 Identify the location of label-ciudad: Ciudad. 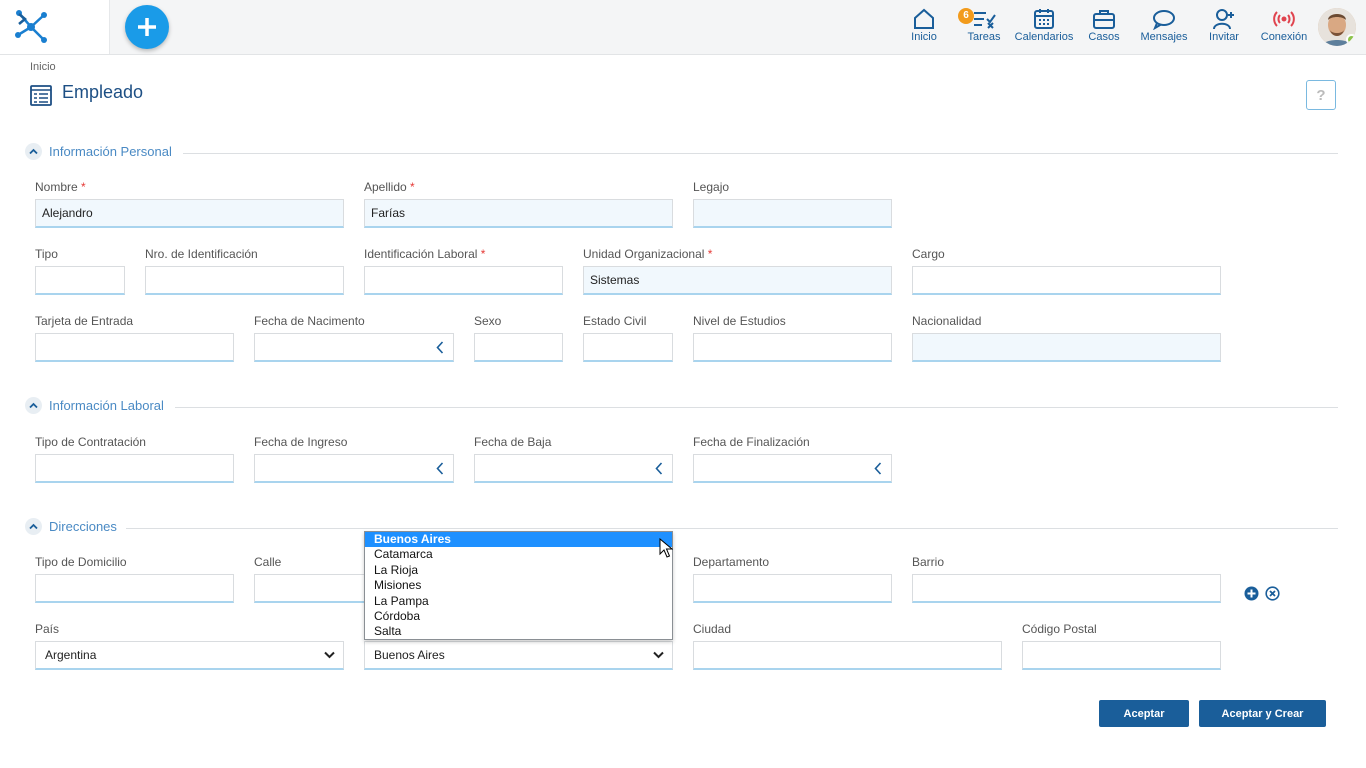
(712, 629).